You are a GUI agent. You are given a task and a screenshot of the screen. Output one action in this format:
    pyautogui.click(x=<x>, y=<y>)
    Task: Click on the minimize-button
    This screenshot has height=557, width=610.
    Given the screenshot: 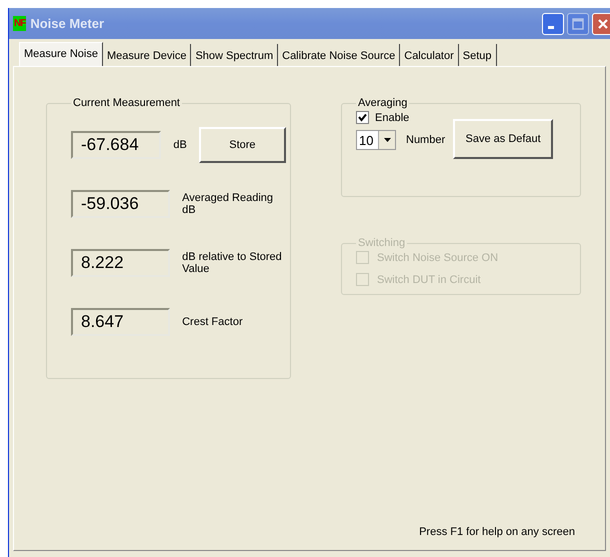 What is the action you would take?
    pyautogui.click(x=553, y=23)
    